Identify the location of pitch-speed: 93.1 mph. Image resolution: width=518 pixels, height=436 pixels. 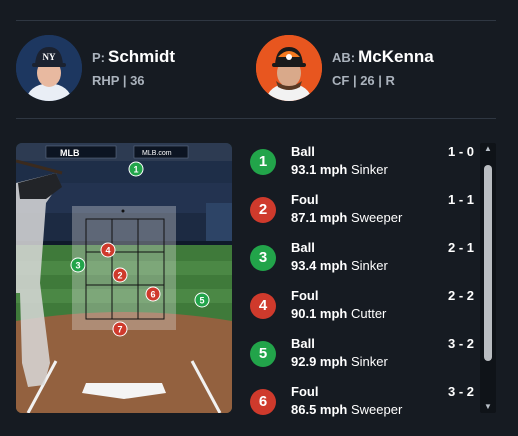
(319, 169).